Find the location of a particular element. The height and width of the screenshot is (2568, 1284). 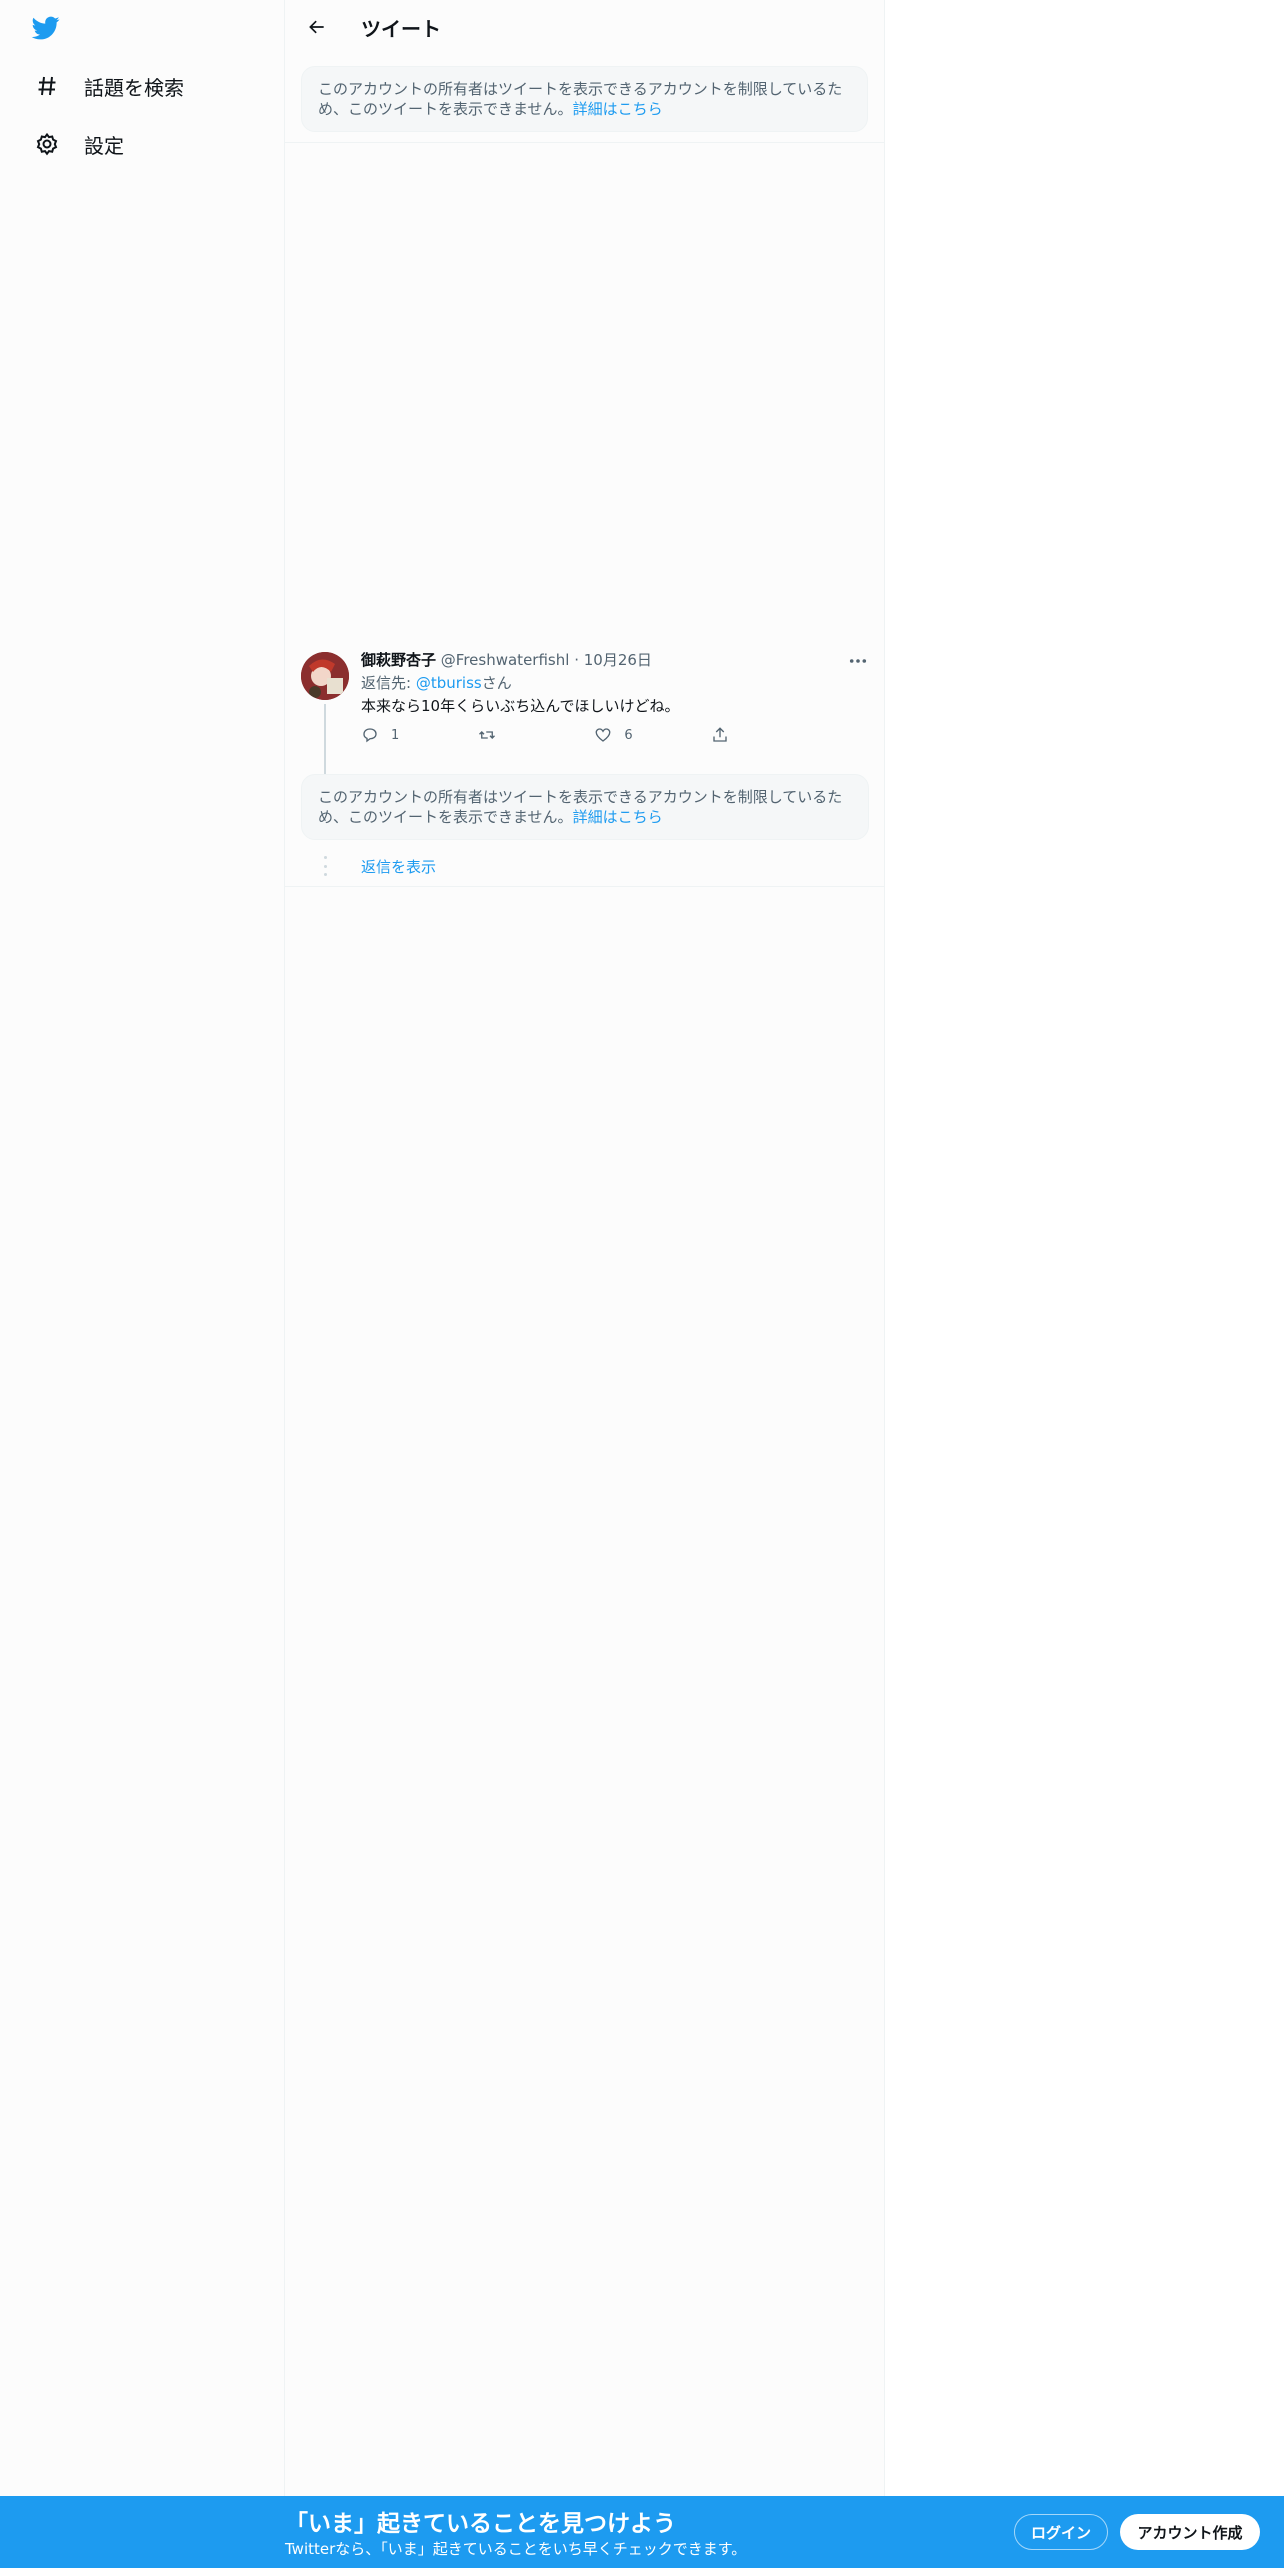

more-options-button is located at coordinates (858, 661).